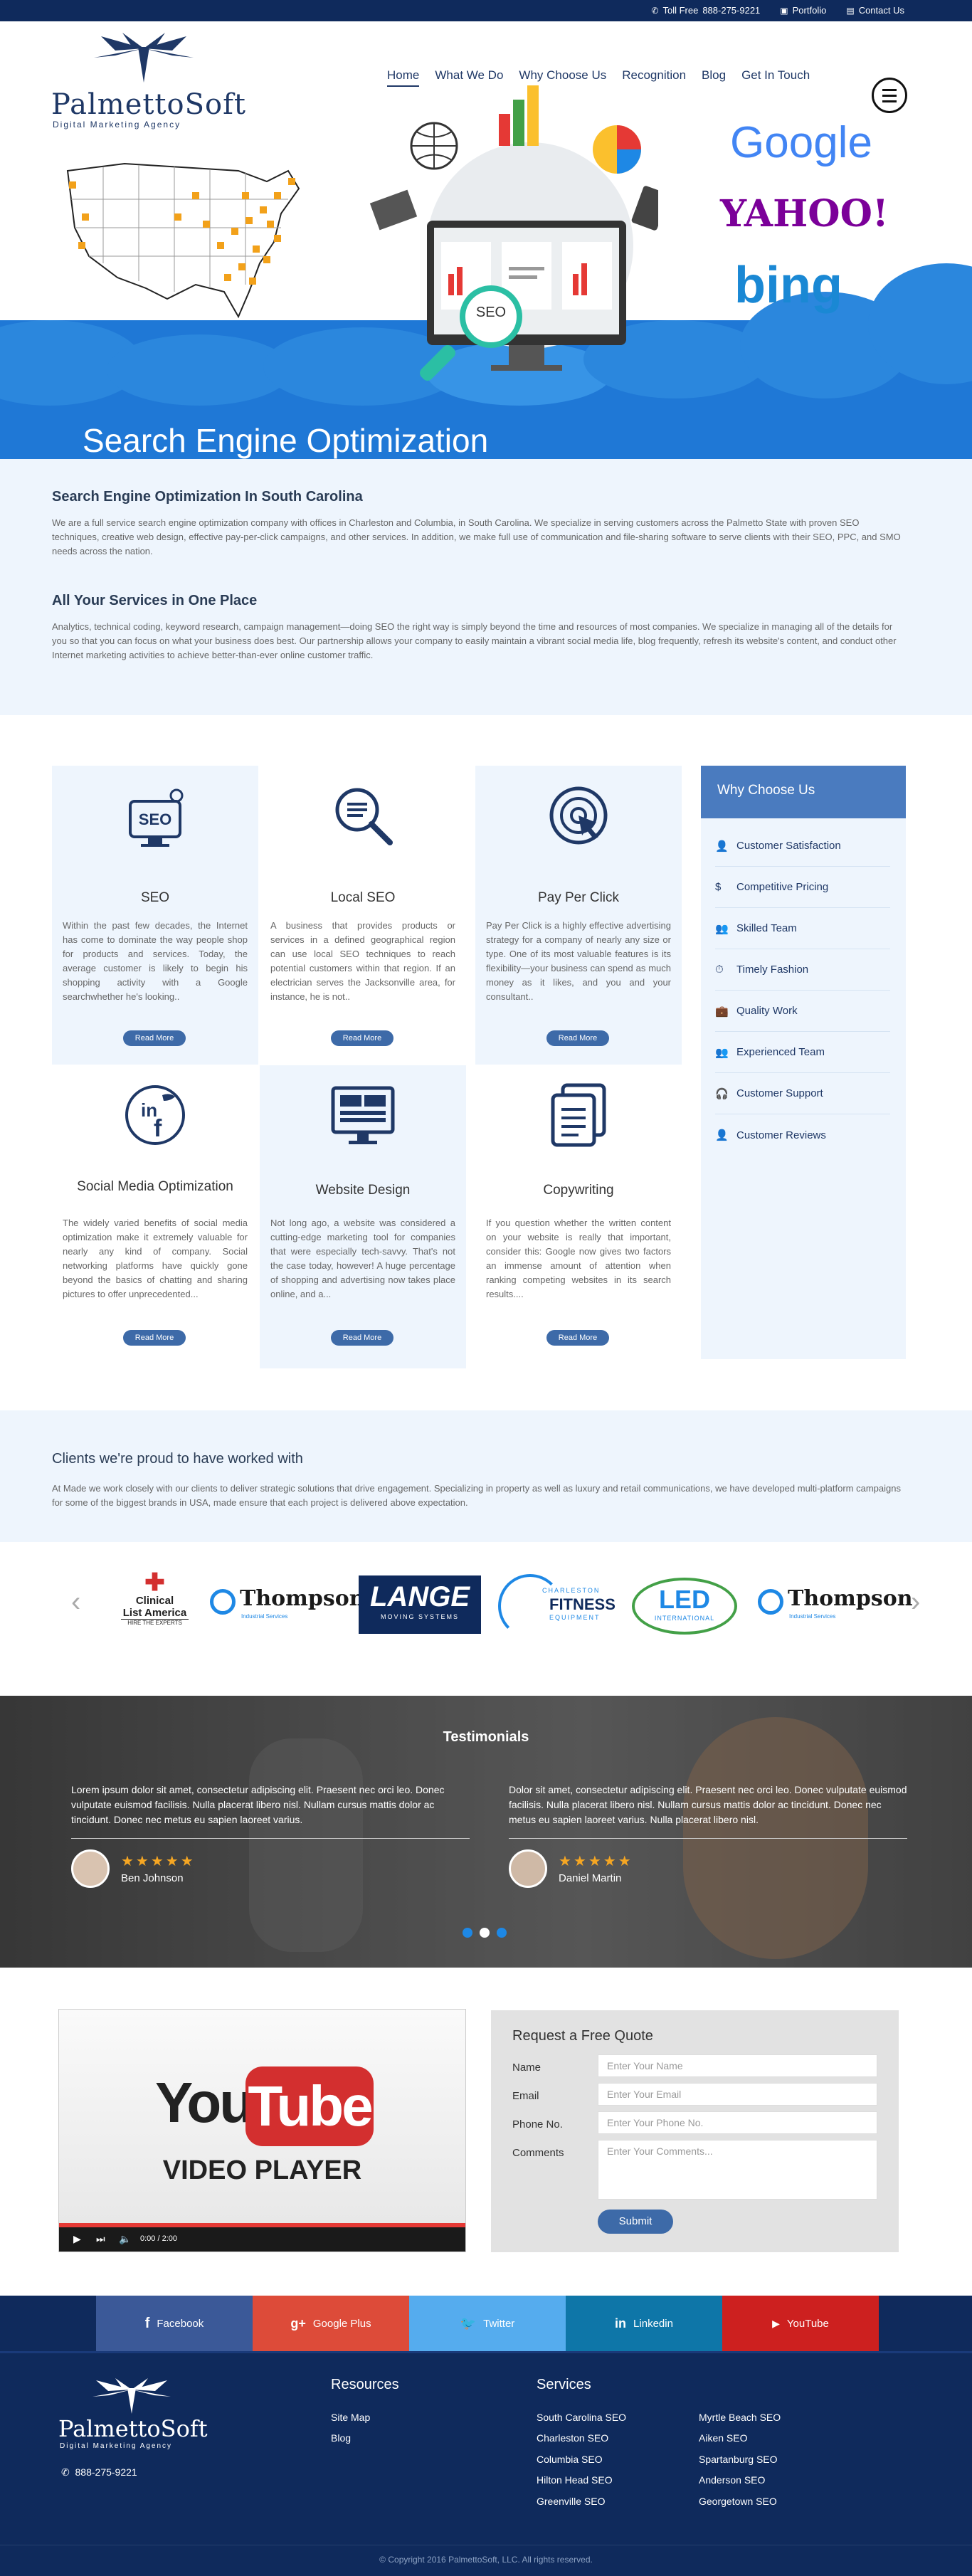 The width and height of the screenshot is (972, 2576). Describe the element at coordinates (557, 1606) in the screenshot. I see `client-logo-charleston-fitness: CHARLESTON FITNESS EQUIPMENT` at that location.